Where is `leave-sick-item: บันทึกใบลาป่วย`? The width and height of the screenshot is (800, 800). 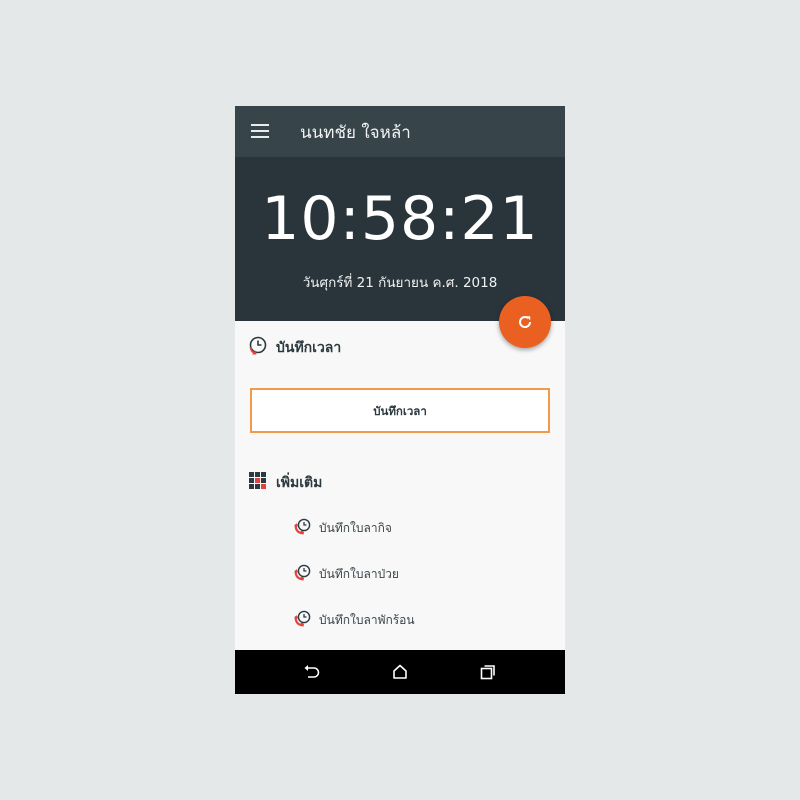
leave-sick-item: บันทึกใบลาป่วย is located at coordinates (393, 573).